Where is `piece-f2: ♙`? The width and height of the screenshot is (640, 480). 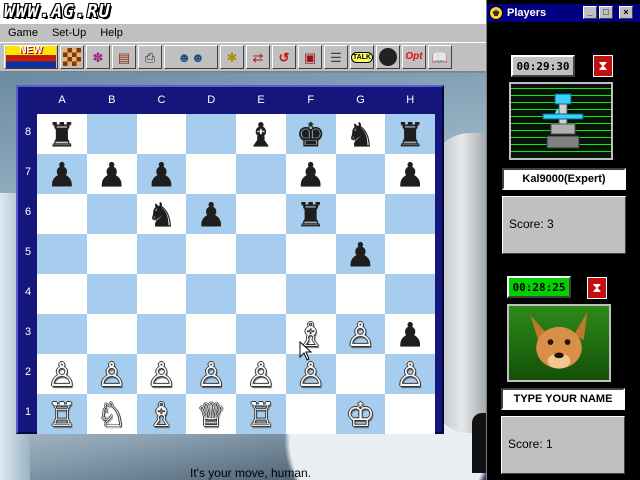
piece-f2: ♙ is located at coordinates (311, 374).